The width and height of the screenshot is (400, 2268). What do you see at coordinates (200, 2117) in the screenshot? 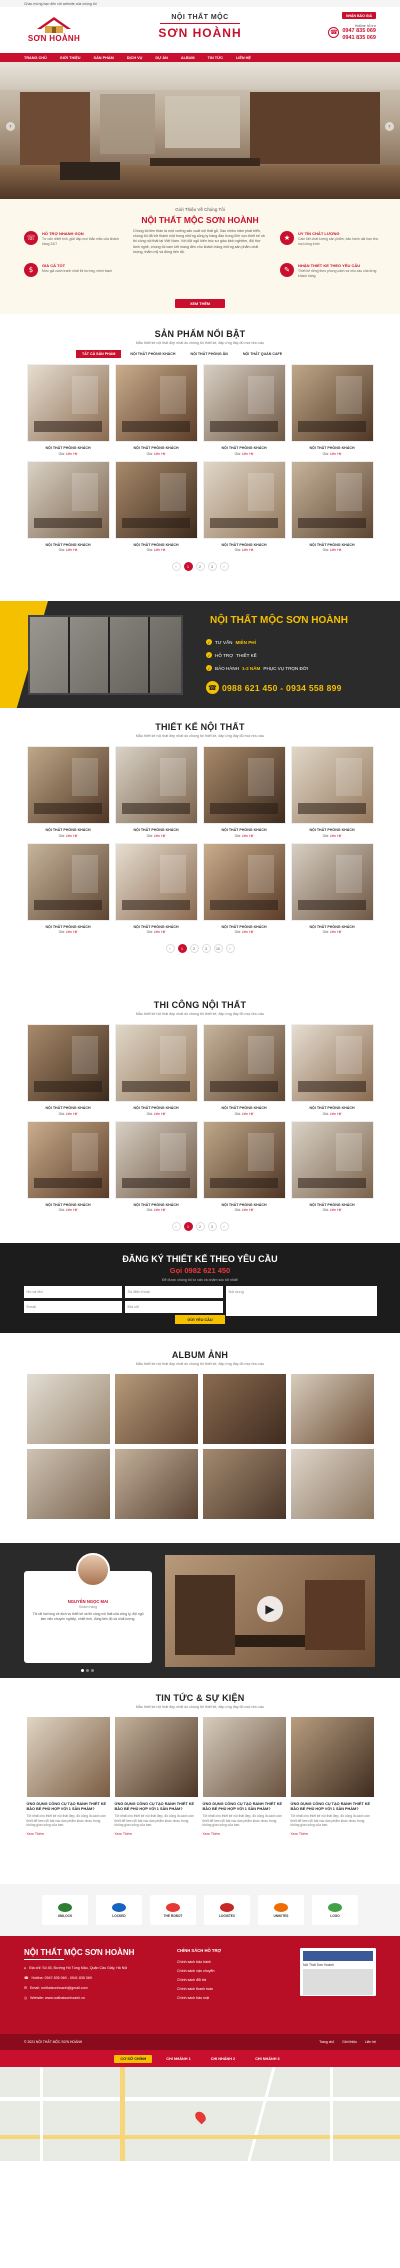
I see `map-pin-icon` at bounding box center [200, 2117].